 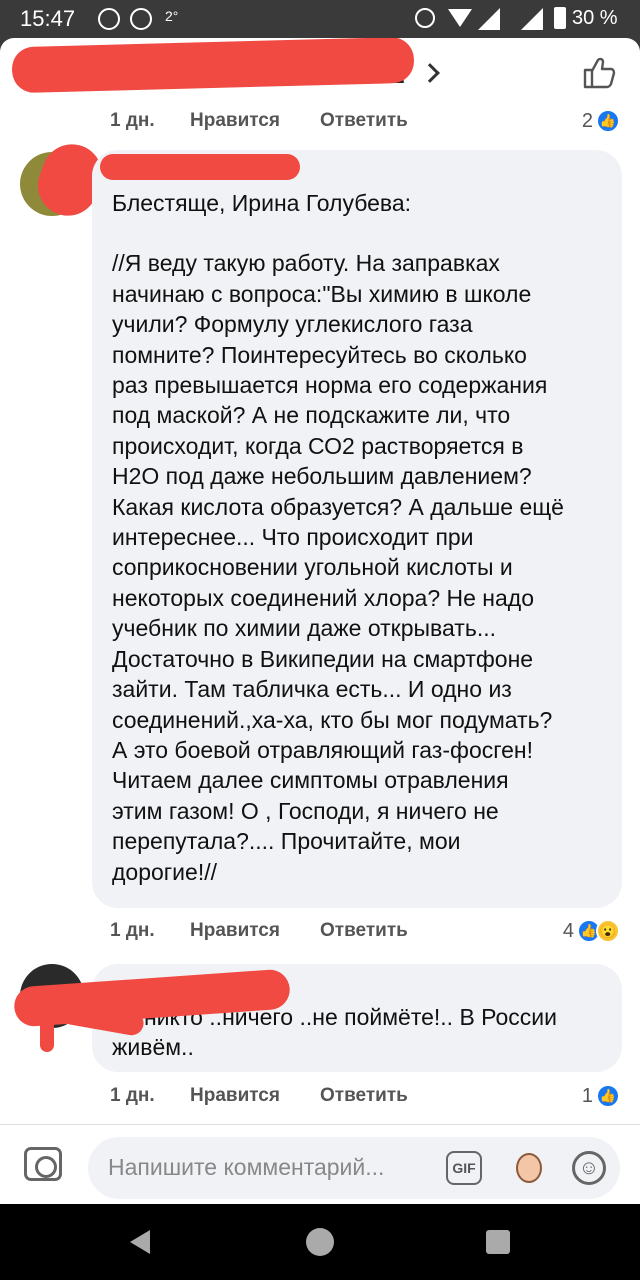 What do you see at coordinates (153, 1047) in the screenshot?
I see `comment-line: живём..` at bounding box center [153, 1047].